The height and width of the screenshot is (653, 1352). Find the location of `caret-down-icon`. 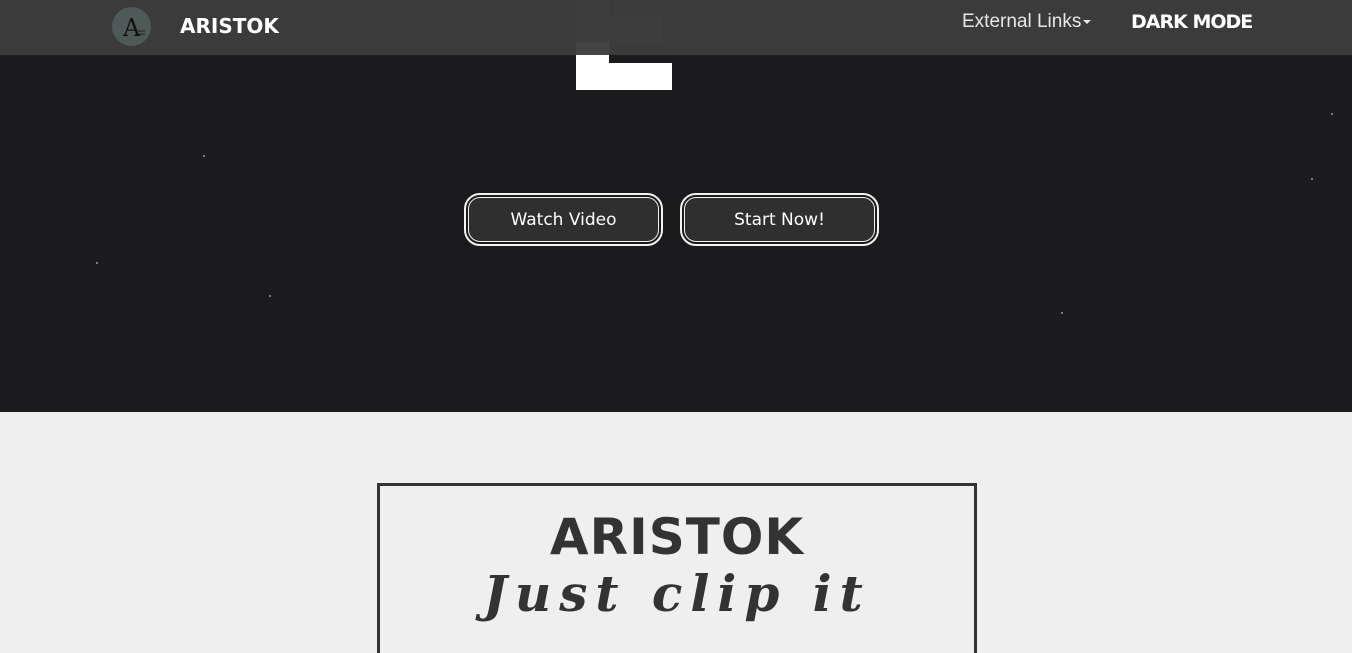

caret-down-icon is located at coordinates (1087, 21).